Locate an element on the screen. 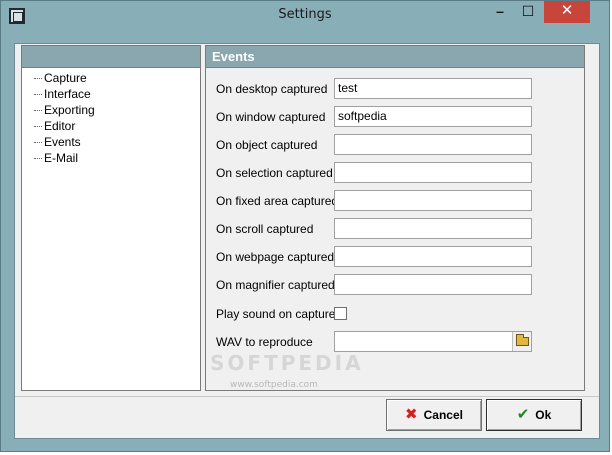  field-label: On selection captured is located at coordinates (274, 173).